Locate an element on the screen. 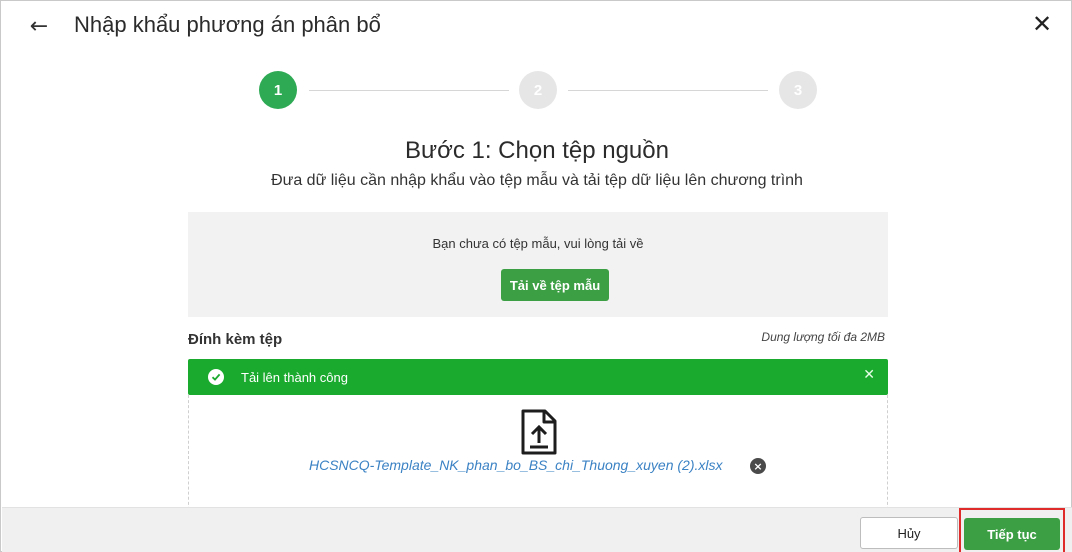  close-banner-icon: ✕ is located at coordinates (869, 375).